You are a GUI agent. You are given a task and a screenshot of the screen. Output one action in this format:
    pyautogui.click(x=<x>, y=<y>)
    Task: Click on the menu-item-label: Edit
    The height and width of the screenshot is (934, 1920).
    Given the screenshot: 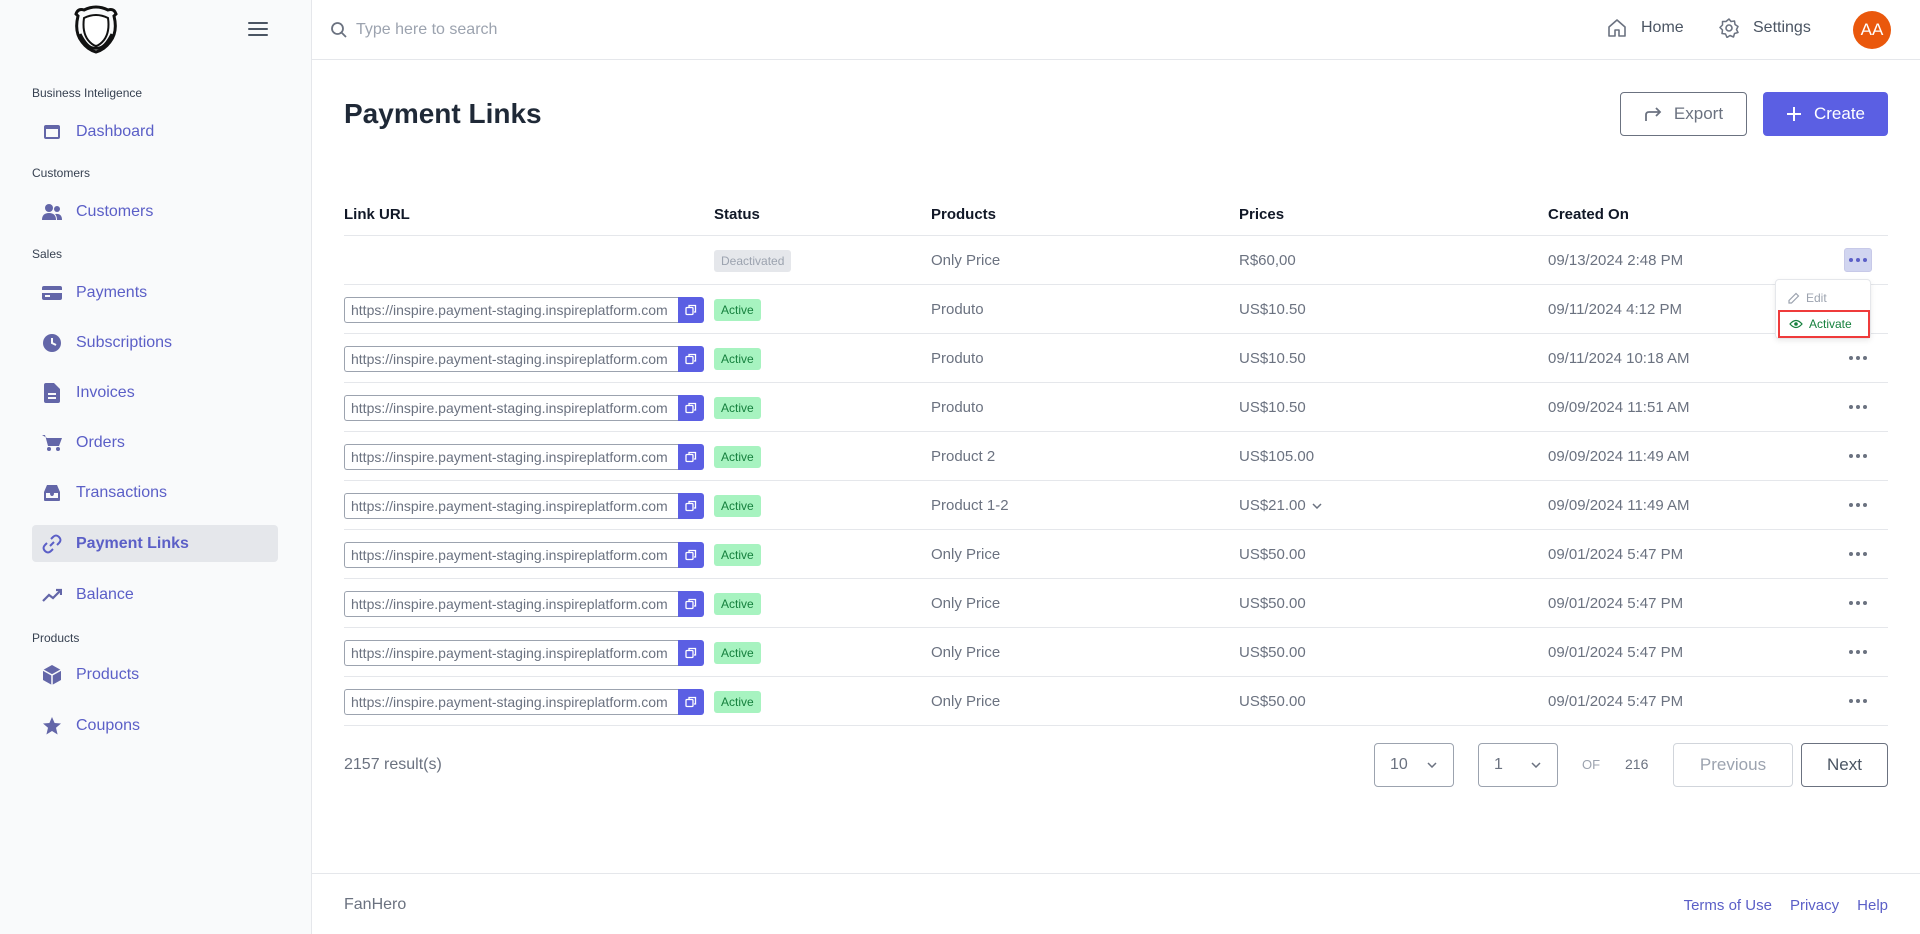 What is the action you would take?
    pyautogui.click(x=1816, y=298)
    